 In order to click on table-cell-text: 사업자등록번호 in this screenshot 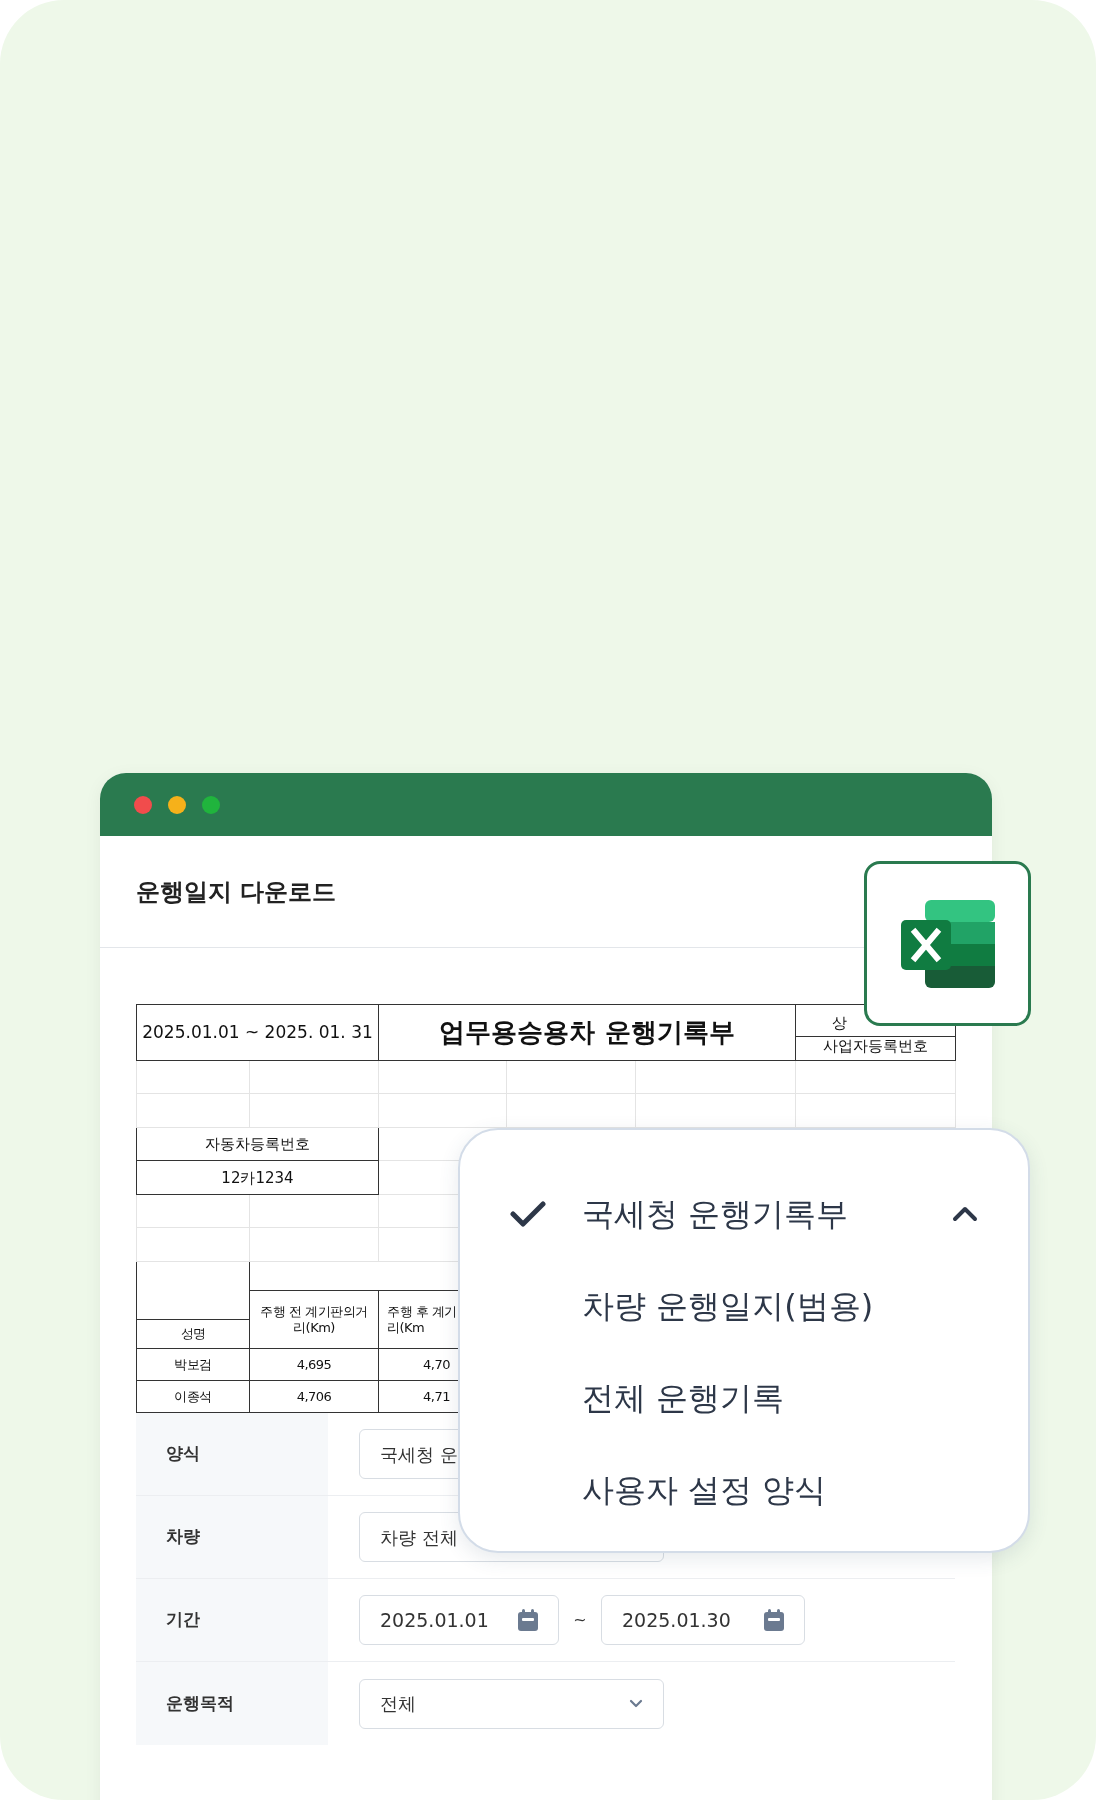, I will do `click(875, 1046)`.